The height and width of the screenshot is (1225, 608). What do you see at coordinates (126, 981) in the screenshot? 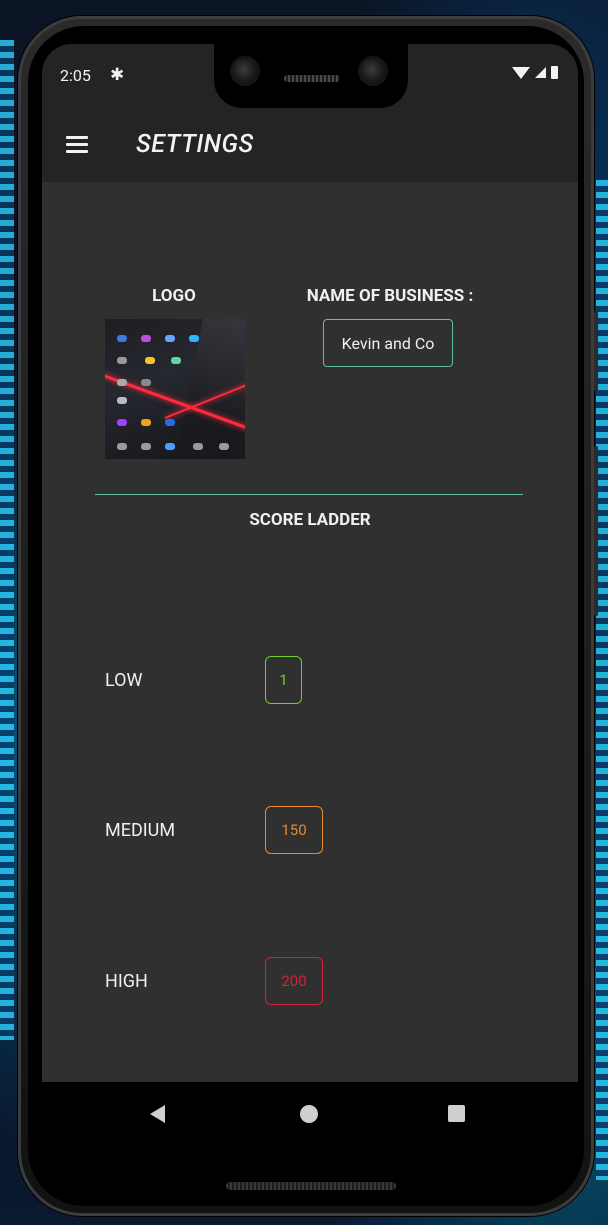
I see `level-label-high: HIGH` at bounding box center [126, 981].